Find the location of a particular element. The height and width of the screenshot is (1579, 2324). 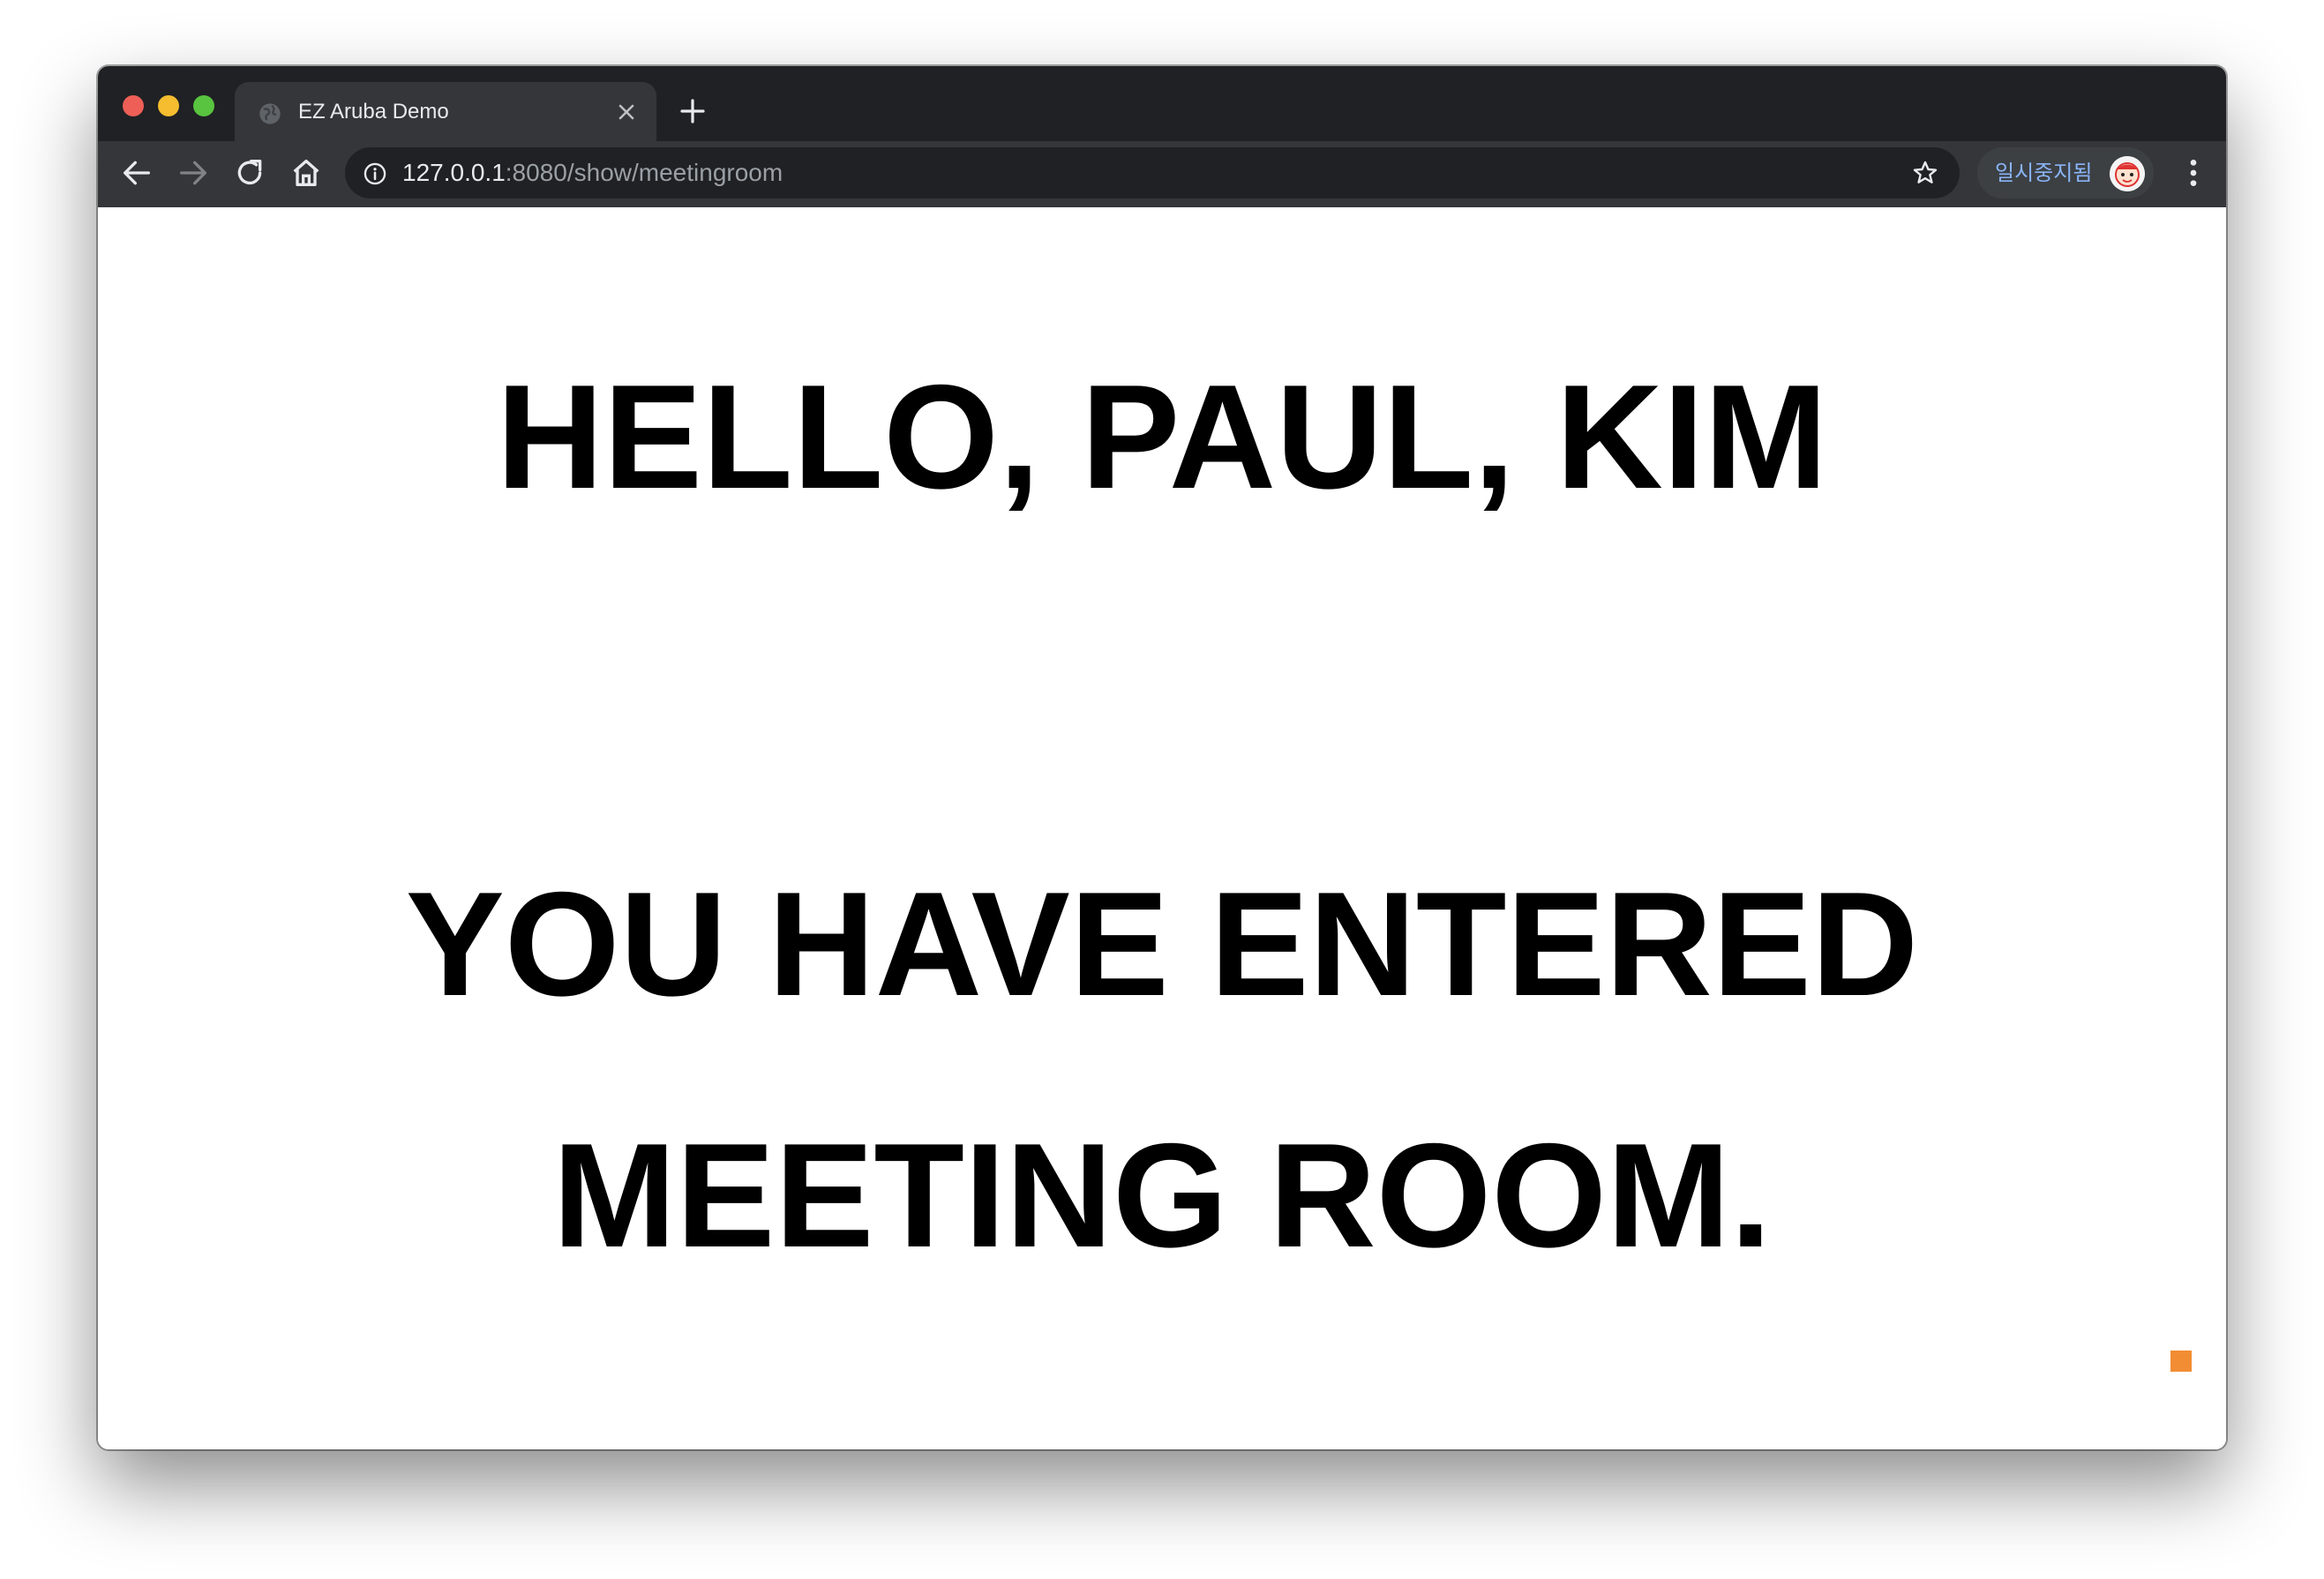

status-indicator is located at coordinates (2181, 1361).